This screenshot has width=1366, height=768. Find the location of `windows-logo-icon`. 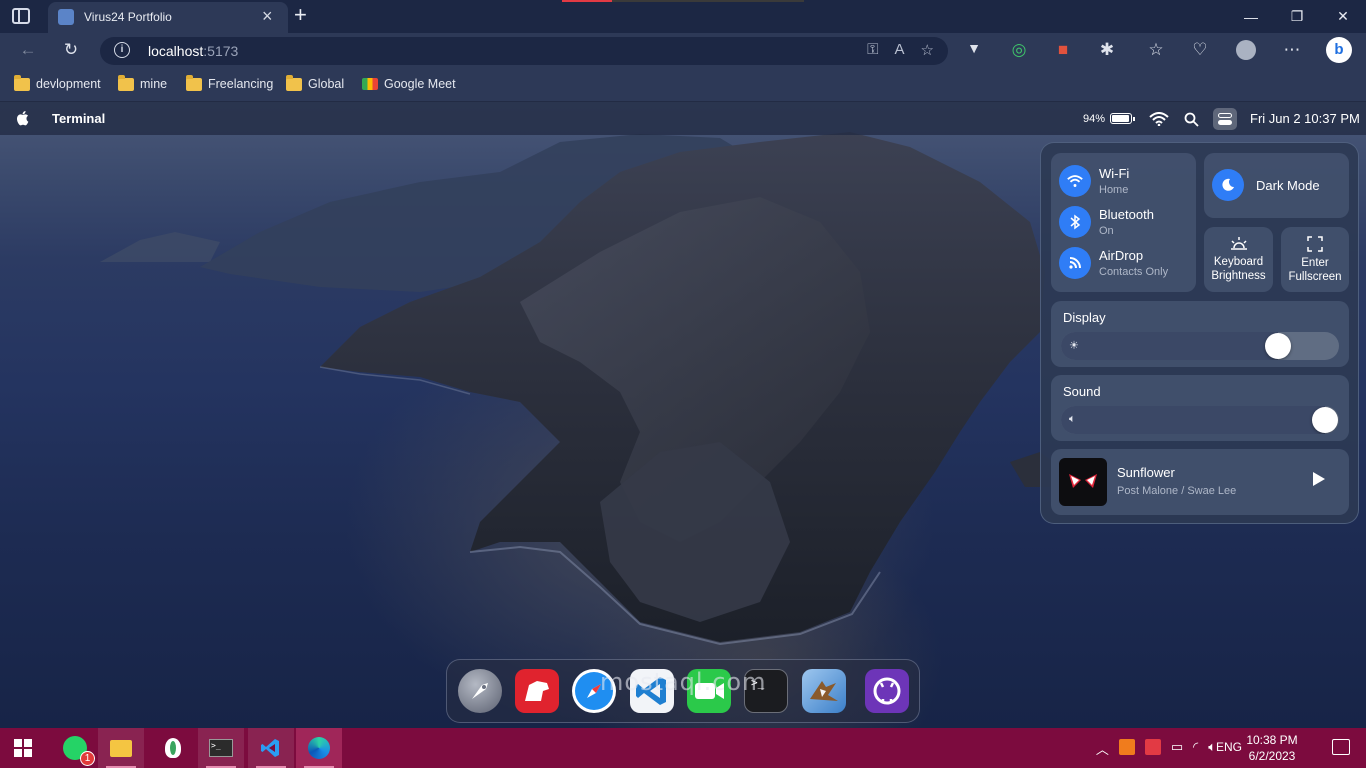

windows-logo-icon is located at coordinates (23, 748).